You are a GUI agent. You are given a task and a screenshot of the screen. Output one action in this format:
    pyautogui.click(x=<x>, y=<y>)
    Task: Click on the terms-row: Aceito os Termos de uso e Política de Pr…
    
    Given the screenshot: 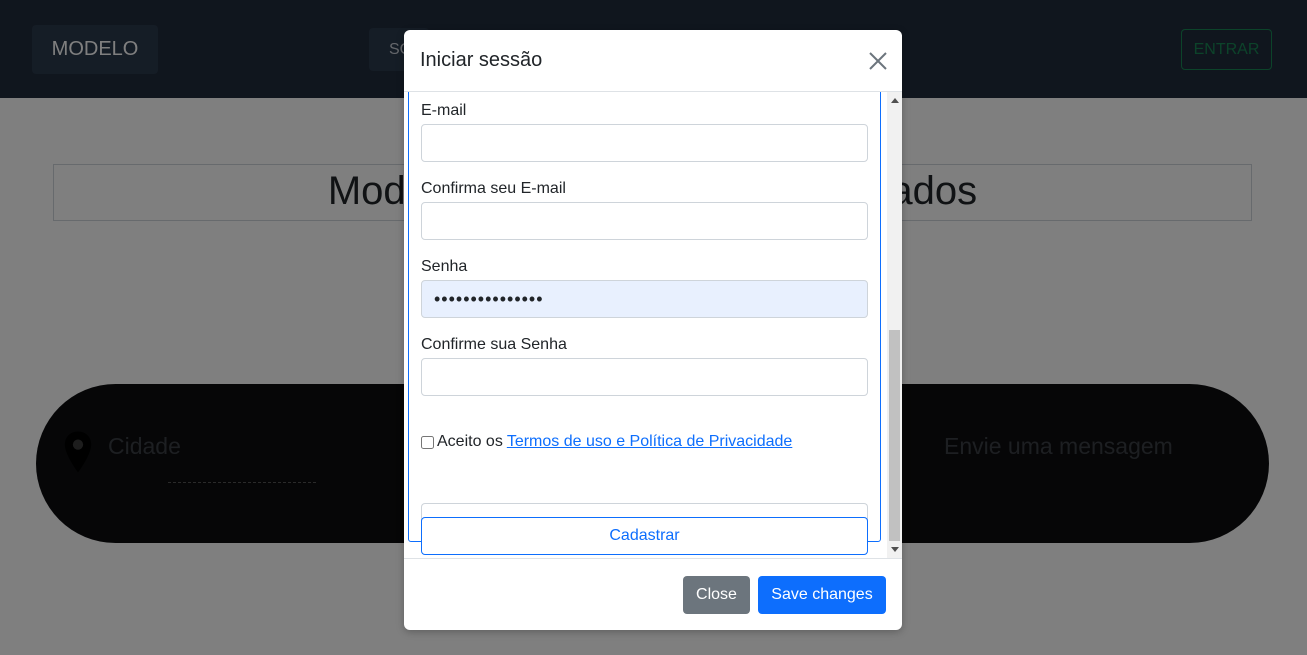 What is the action you would take?
    pyautogui.click(x=606, y=442)
    